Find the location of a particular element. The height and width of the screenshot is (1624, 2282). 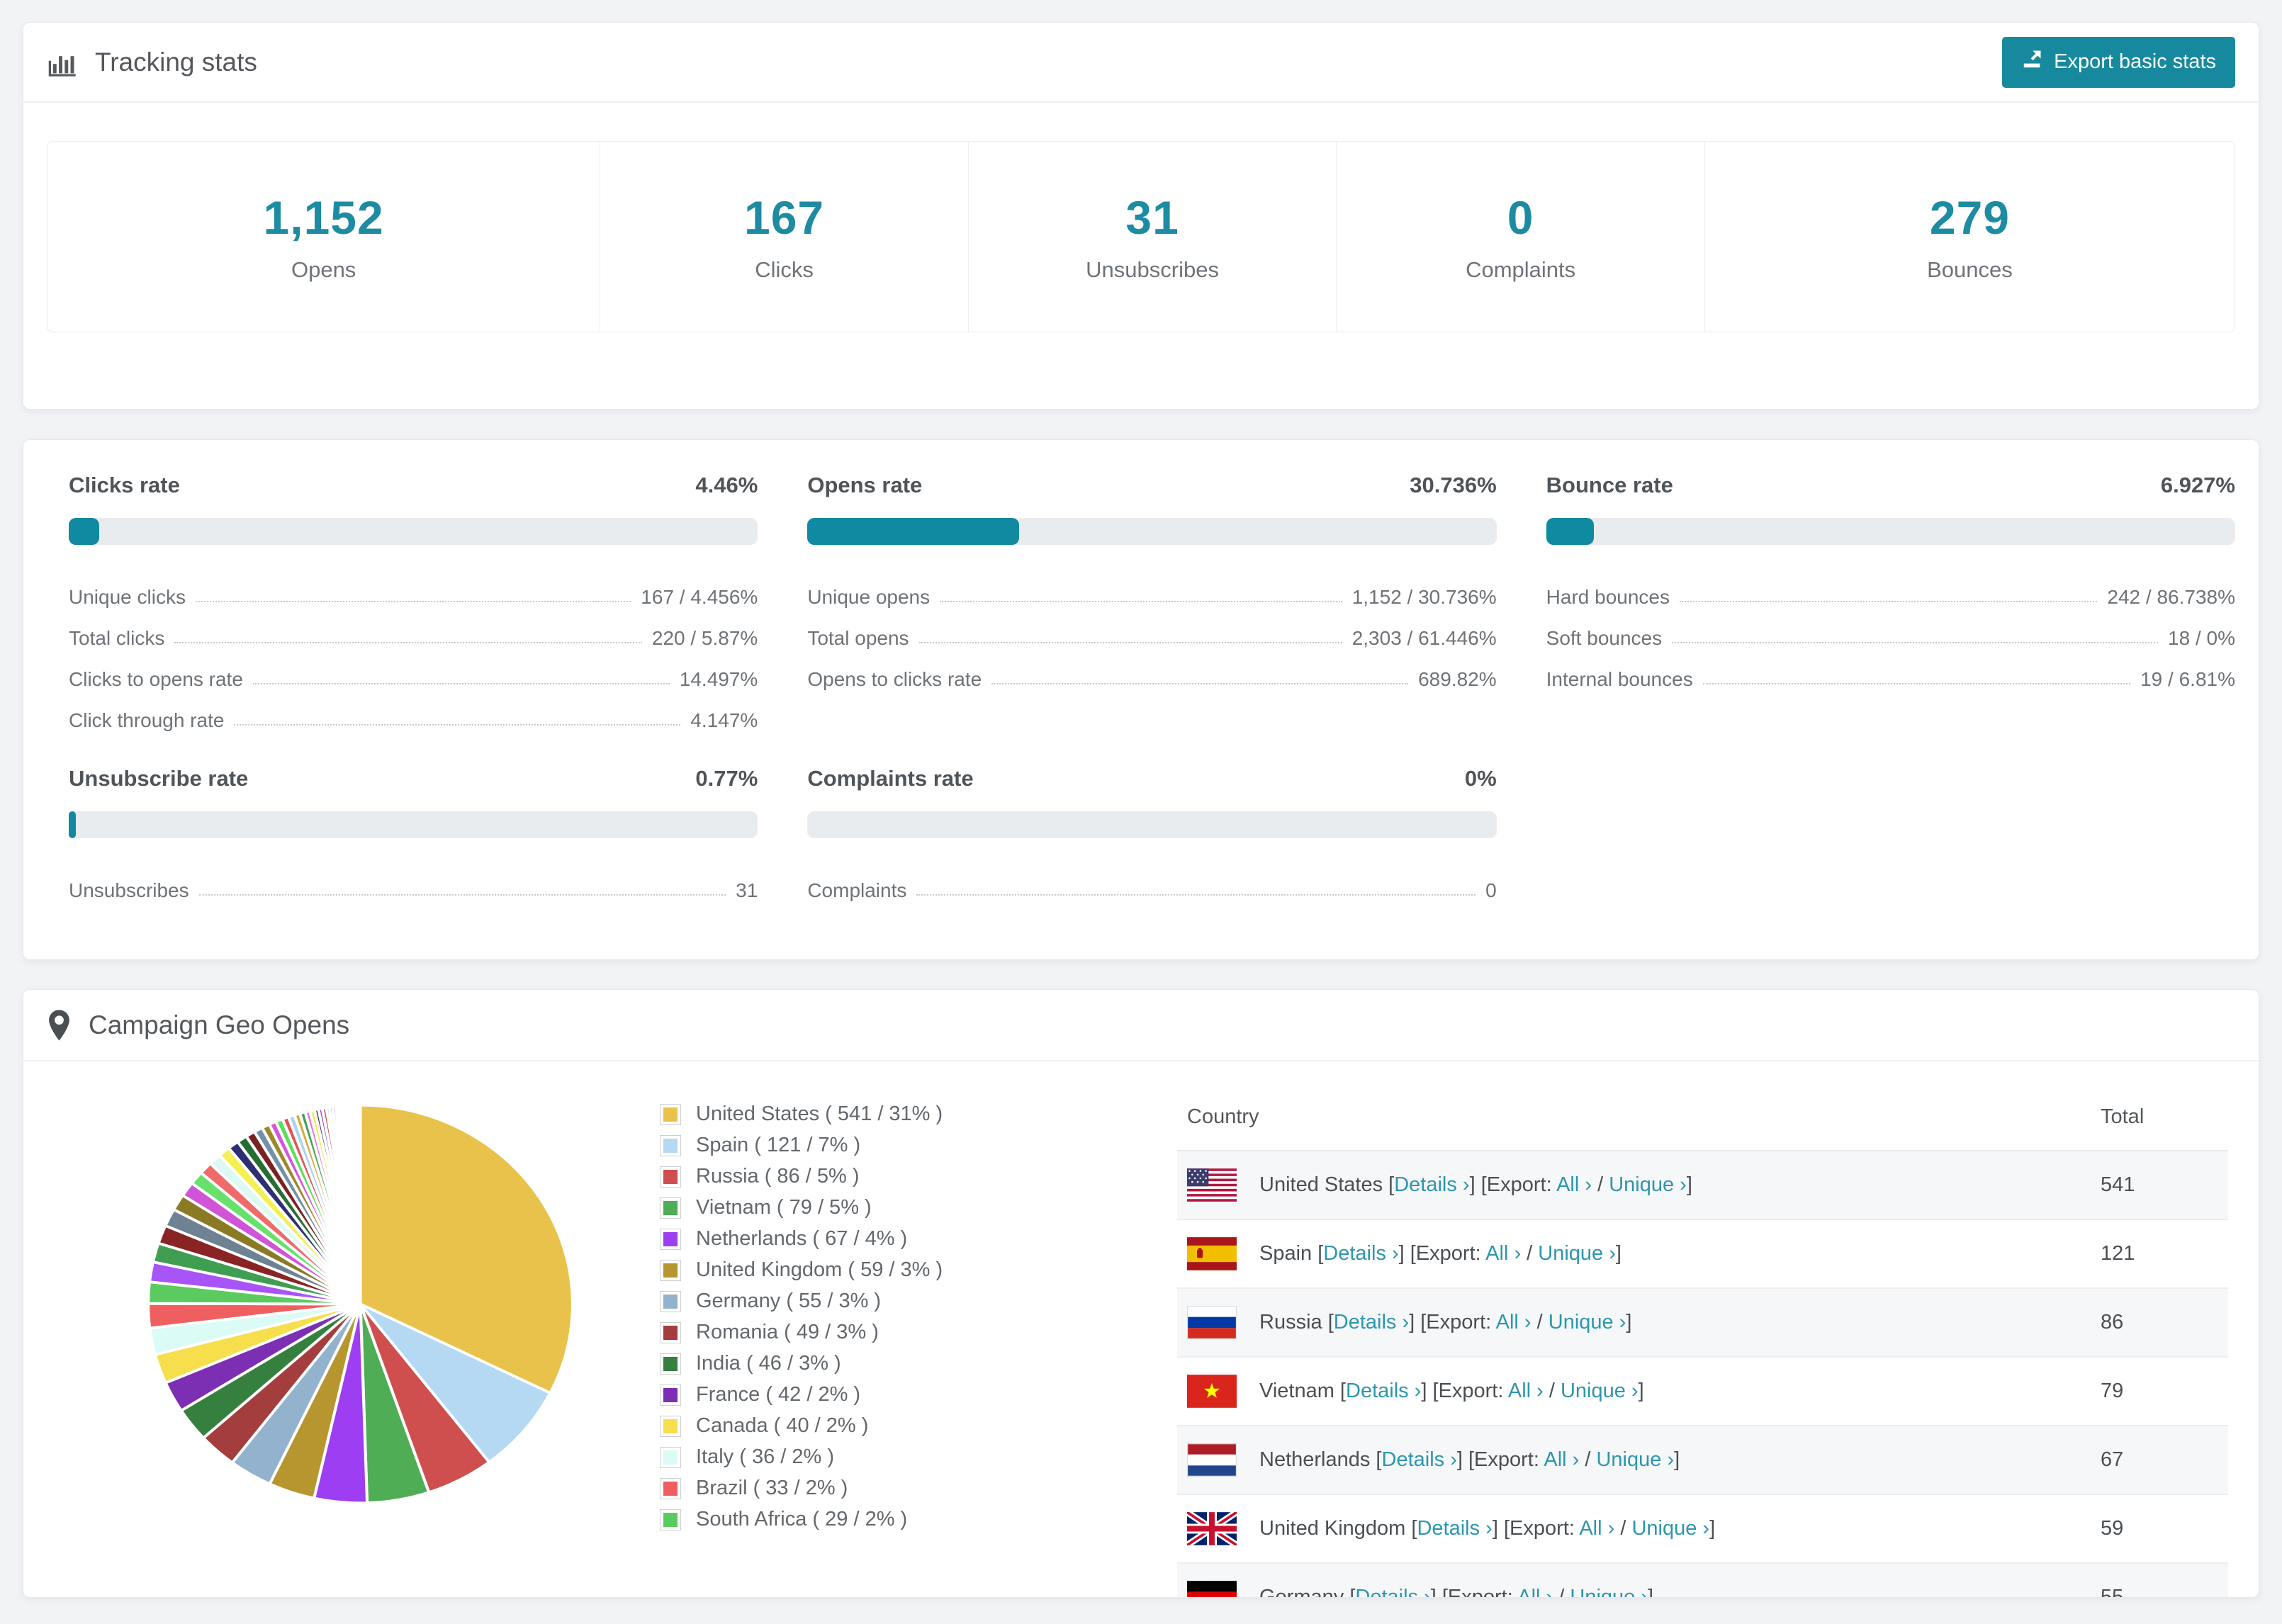

detail-label: Unique clicks is located at coordinates (128, 597).